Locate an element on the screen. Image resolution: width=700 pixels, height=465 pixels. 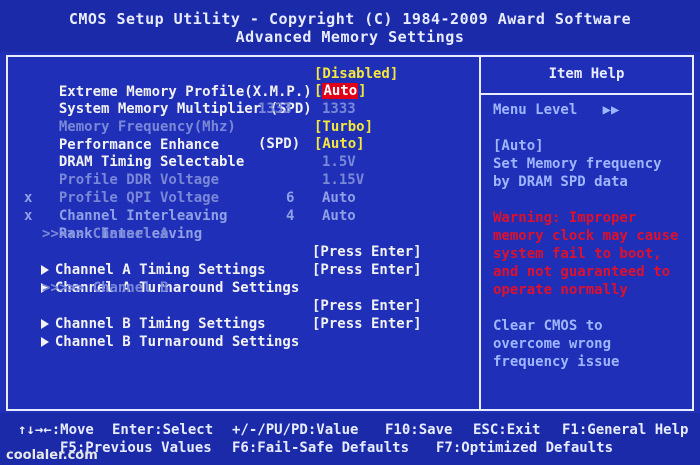
help-title-divider is located at coordinates (586, 94).